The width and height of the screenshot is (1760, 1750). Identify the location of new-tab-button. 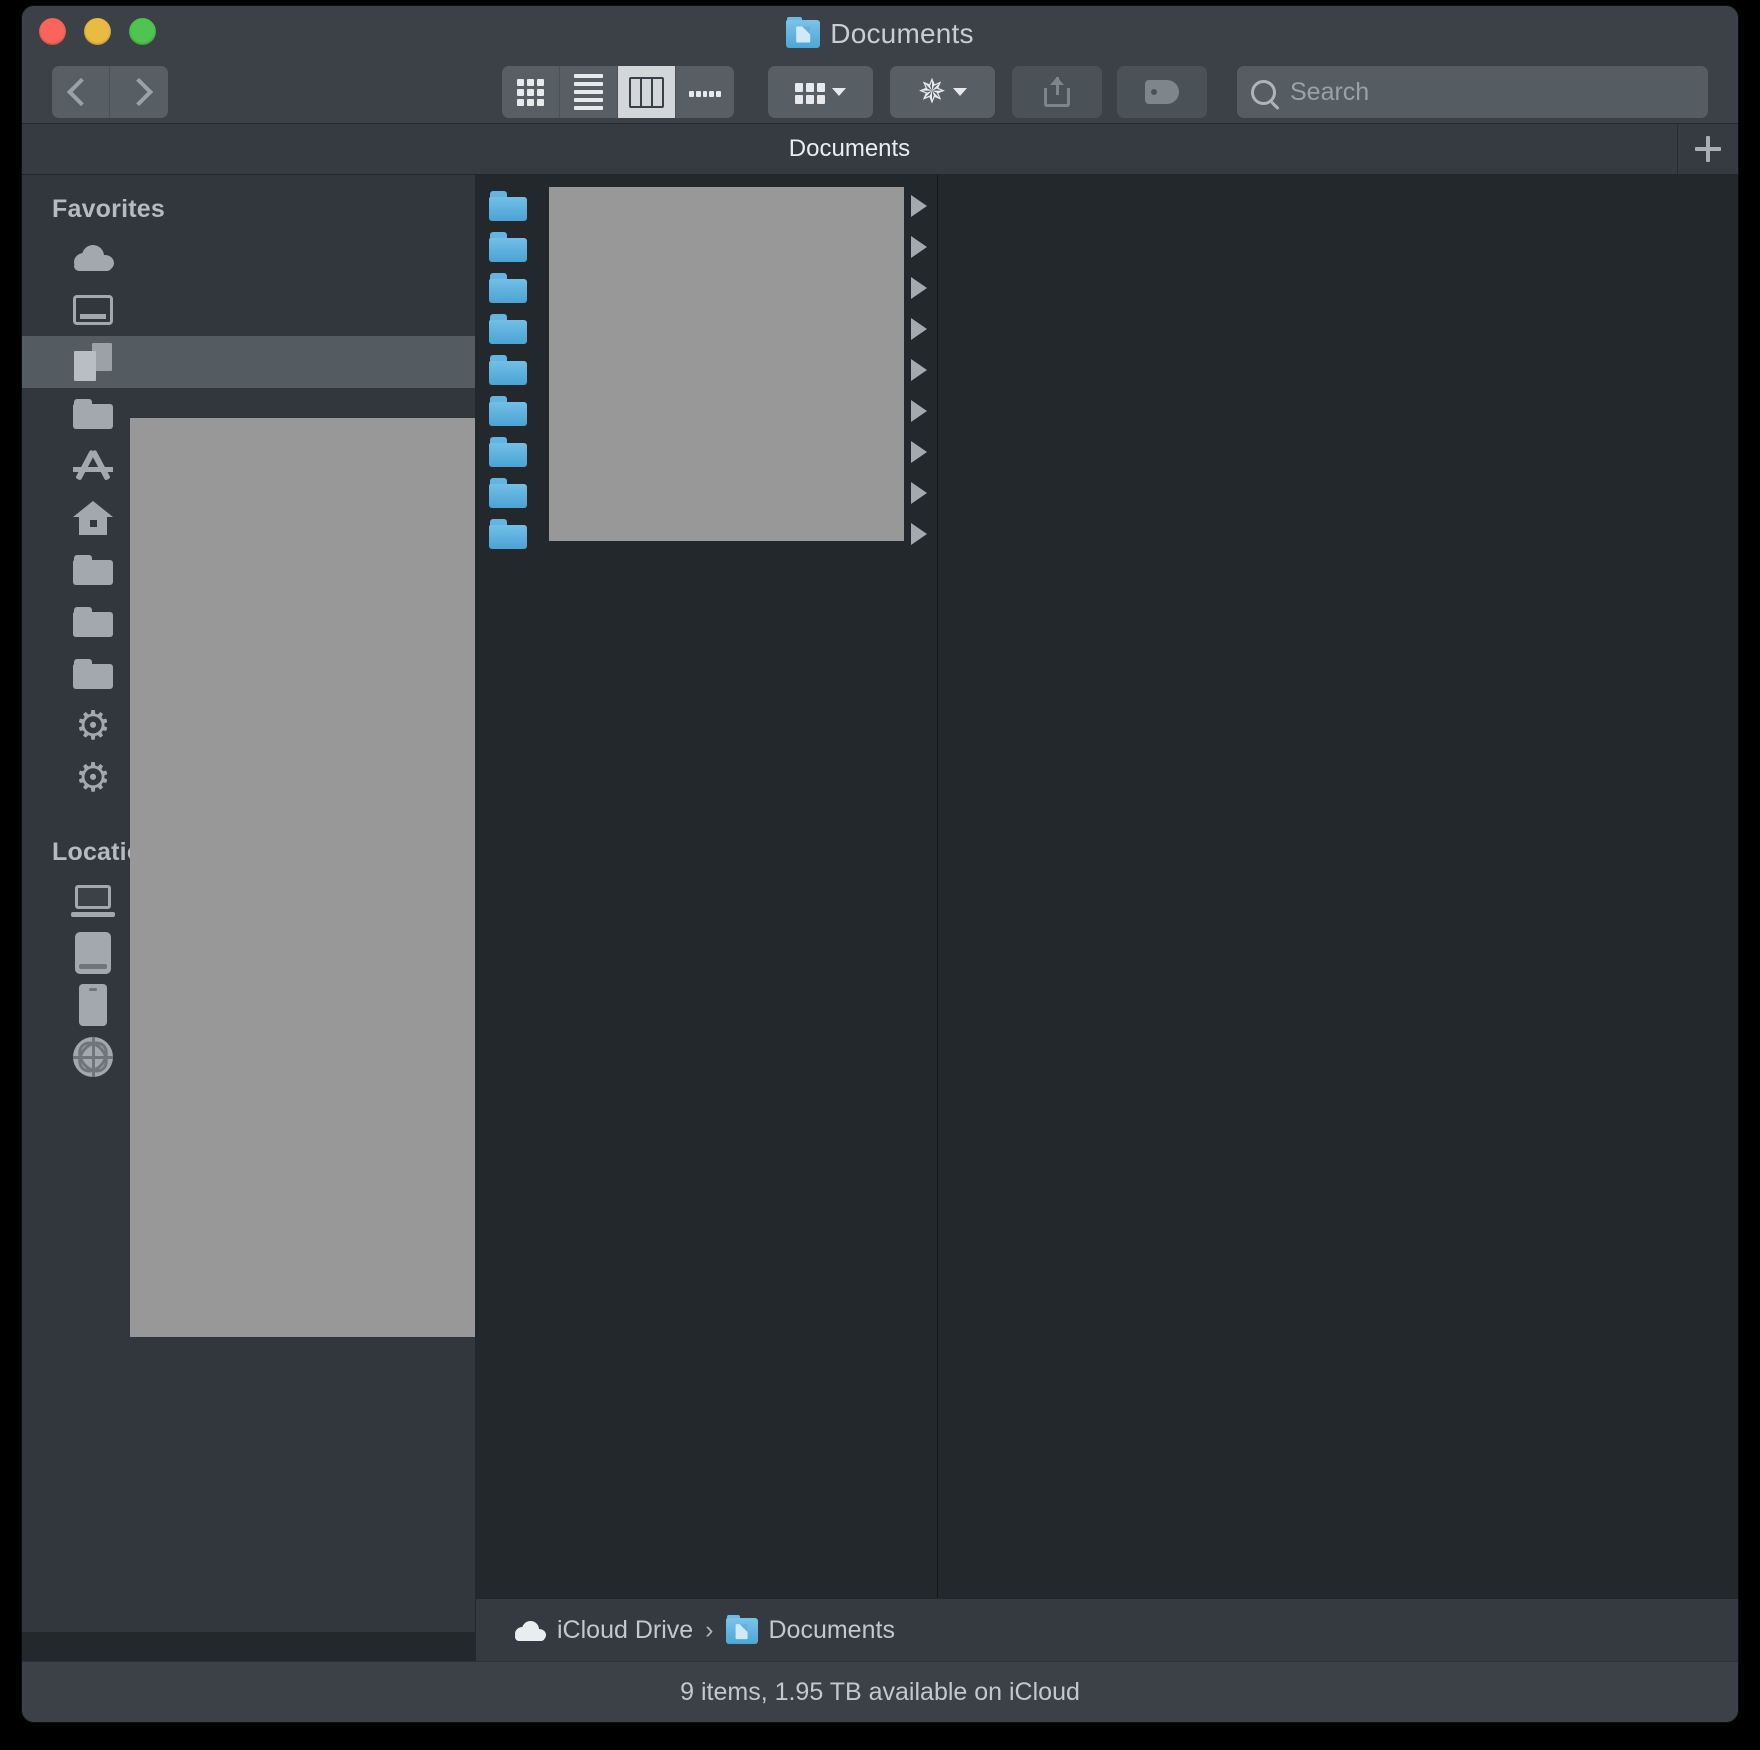
(1708, 149).